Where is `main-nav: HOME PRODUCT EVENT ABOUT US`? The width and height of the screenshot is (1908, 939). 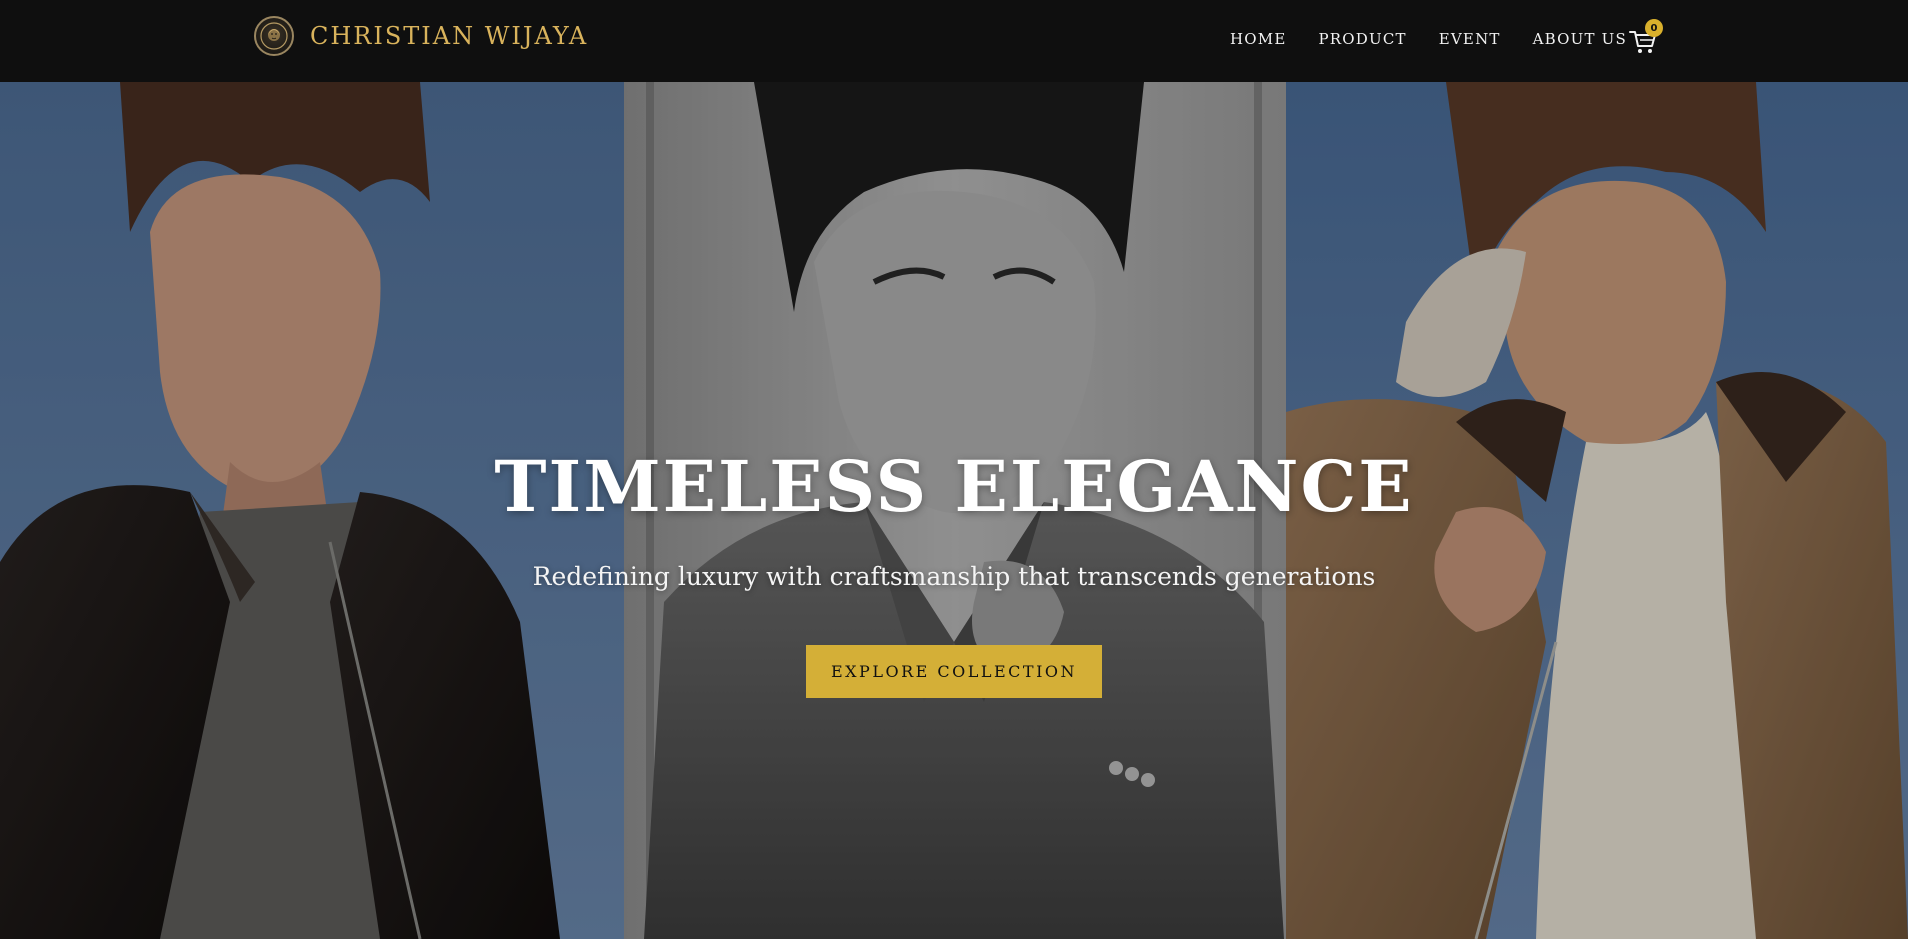 main-nav: HOME PRODUCT EVENT ABOUT US is located at coordinates (1444, 39).